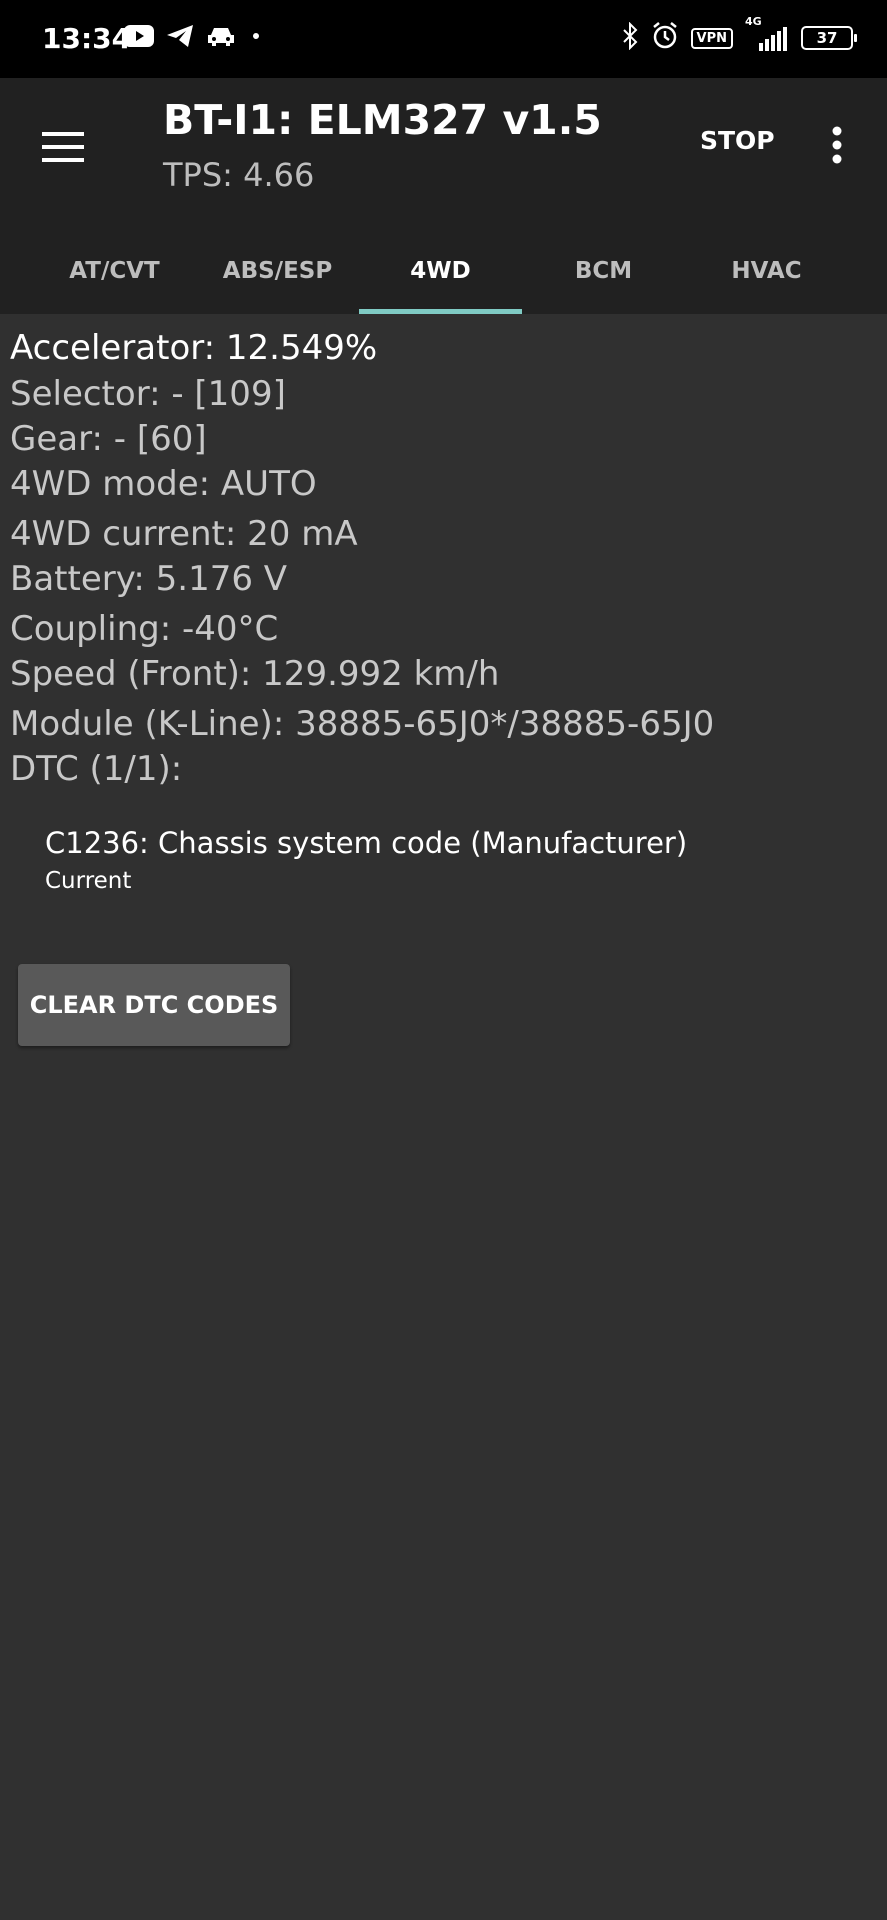 The image size is (887, 1920). What do you see at coordinates (739, 34) in the screenshot?
I see `system-icons: VPN 4G 37` at bounding box center [739, 34].